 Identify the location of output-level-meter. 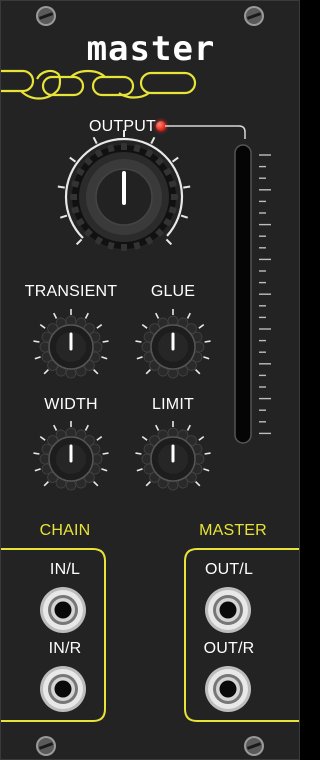
(252, 294).